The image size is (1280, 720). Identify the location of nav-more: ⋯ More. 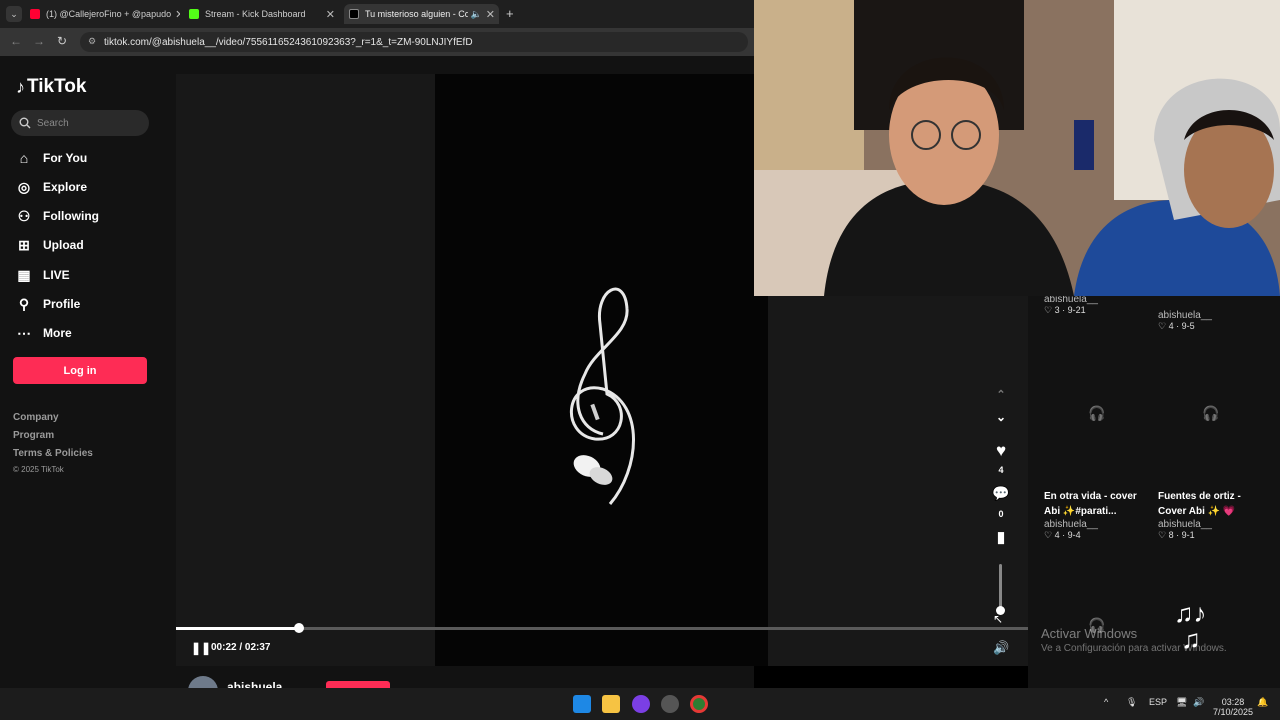
(43, 333).